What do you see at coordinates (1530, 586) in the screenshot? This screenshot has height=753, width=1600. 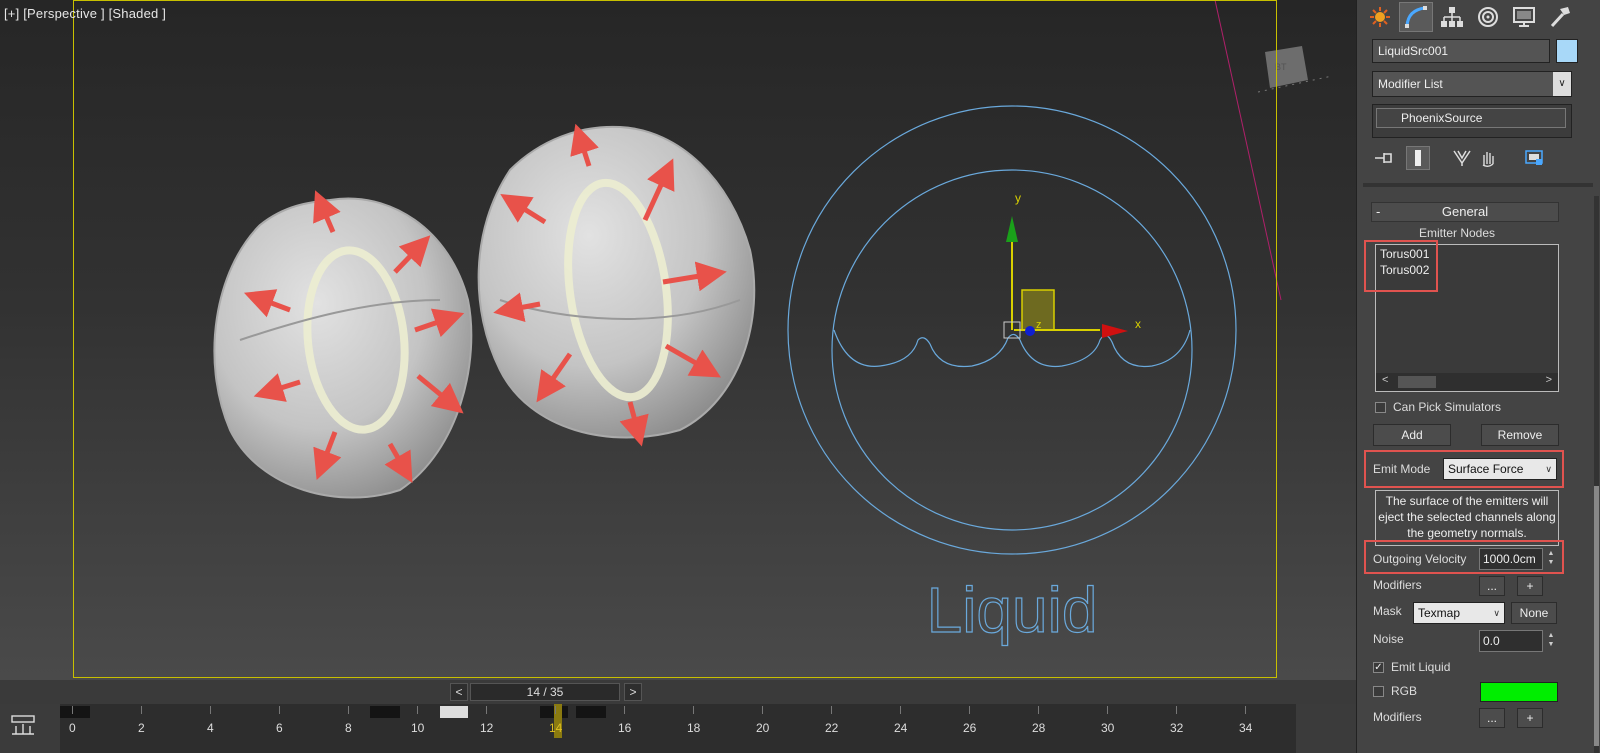 I see `modifiers-add-button: +` at bounding box center [1530, 586].